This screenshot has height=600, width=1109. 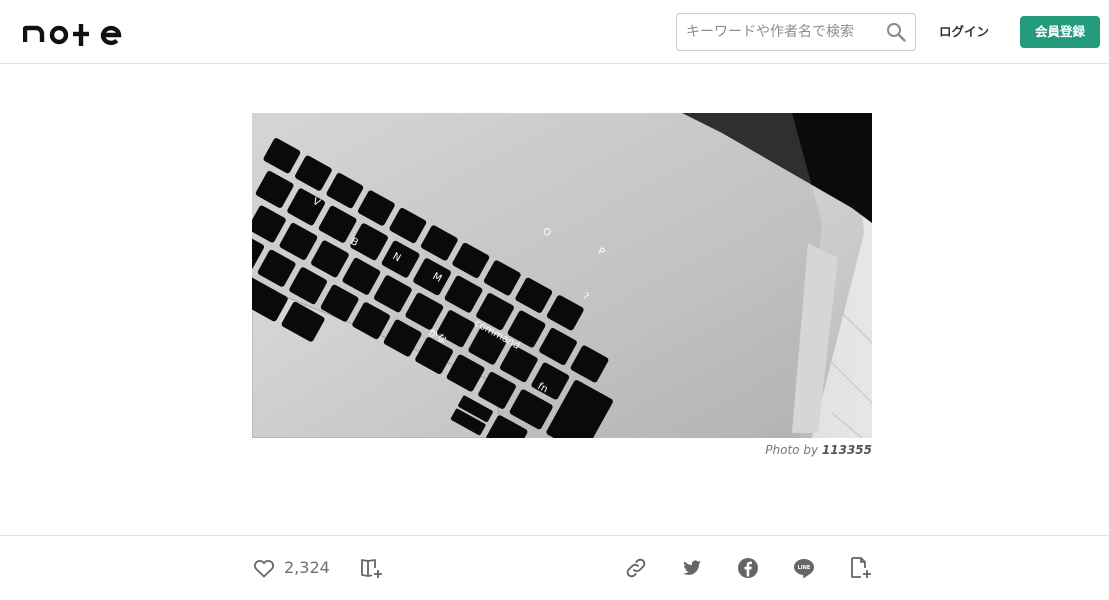 What do you see at coordinates (783, 32) in the screenshot?
I see `search-input` at bounding box center [783, 32].